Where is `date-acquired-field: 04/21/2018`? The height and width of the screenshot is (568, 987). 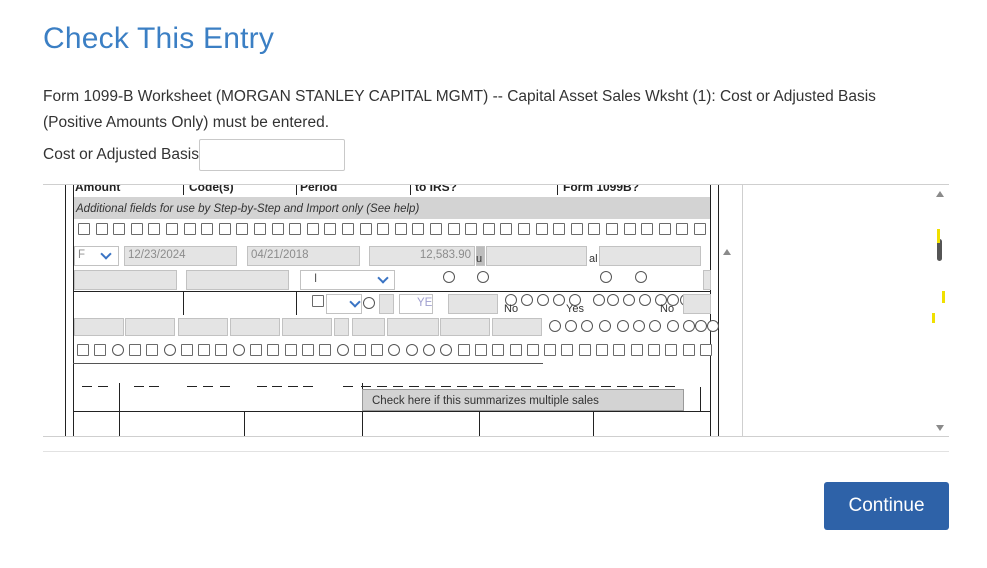
date-acquired-field: 04/21/2018 is located at coordinates (303, 256).